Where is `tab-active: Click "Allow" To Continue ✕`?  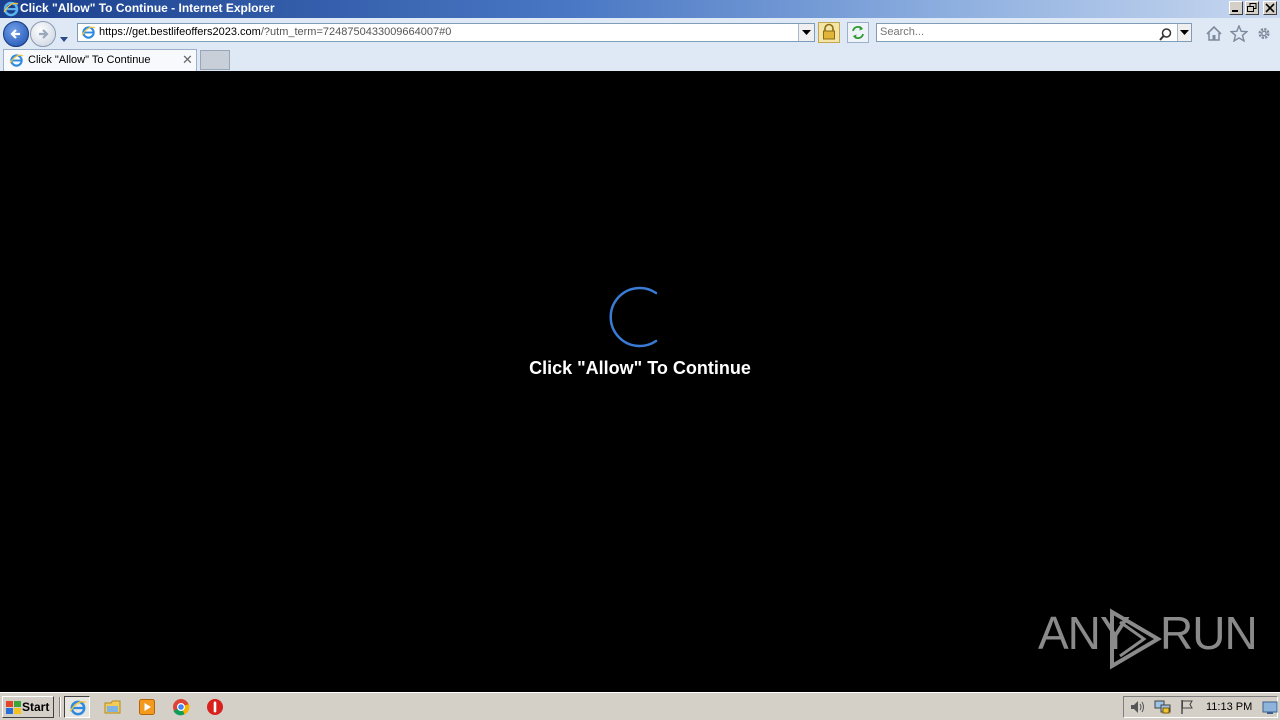
tab-active: Click "Allow" To Continue ✕ is located at coordinates (100, 60).